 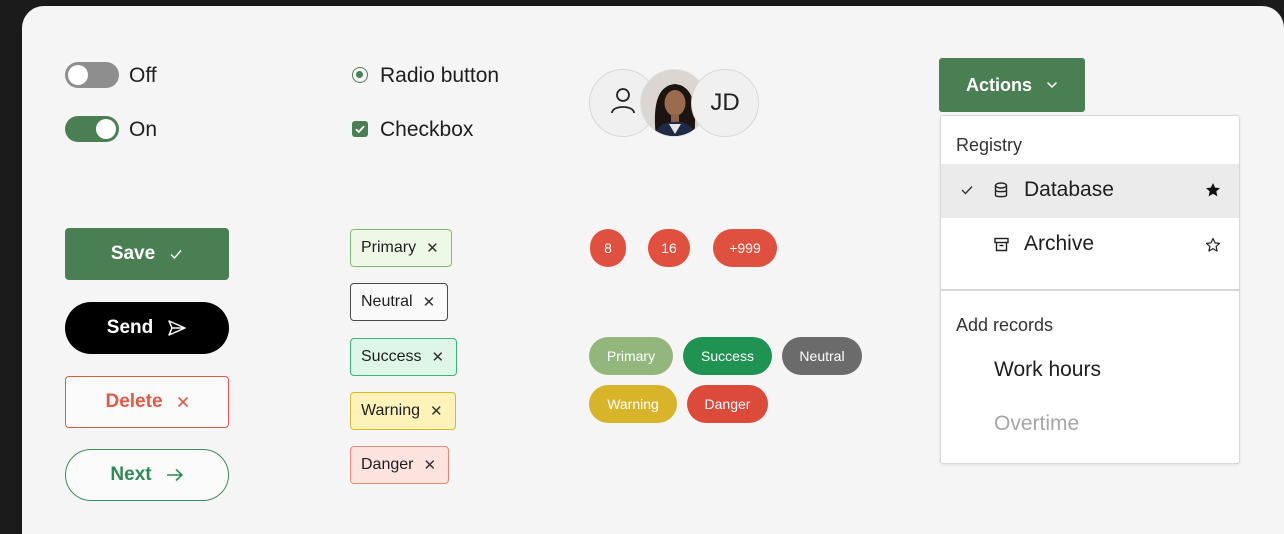 I want to click on send-icon, so click(x=177, y=328).